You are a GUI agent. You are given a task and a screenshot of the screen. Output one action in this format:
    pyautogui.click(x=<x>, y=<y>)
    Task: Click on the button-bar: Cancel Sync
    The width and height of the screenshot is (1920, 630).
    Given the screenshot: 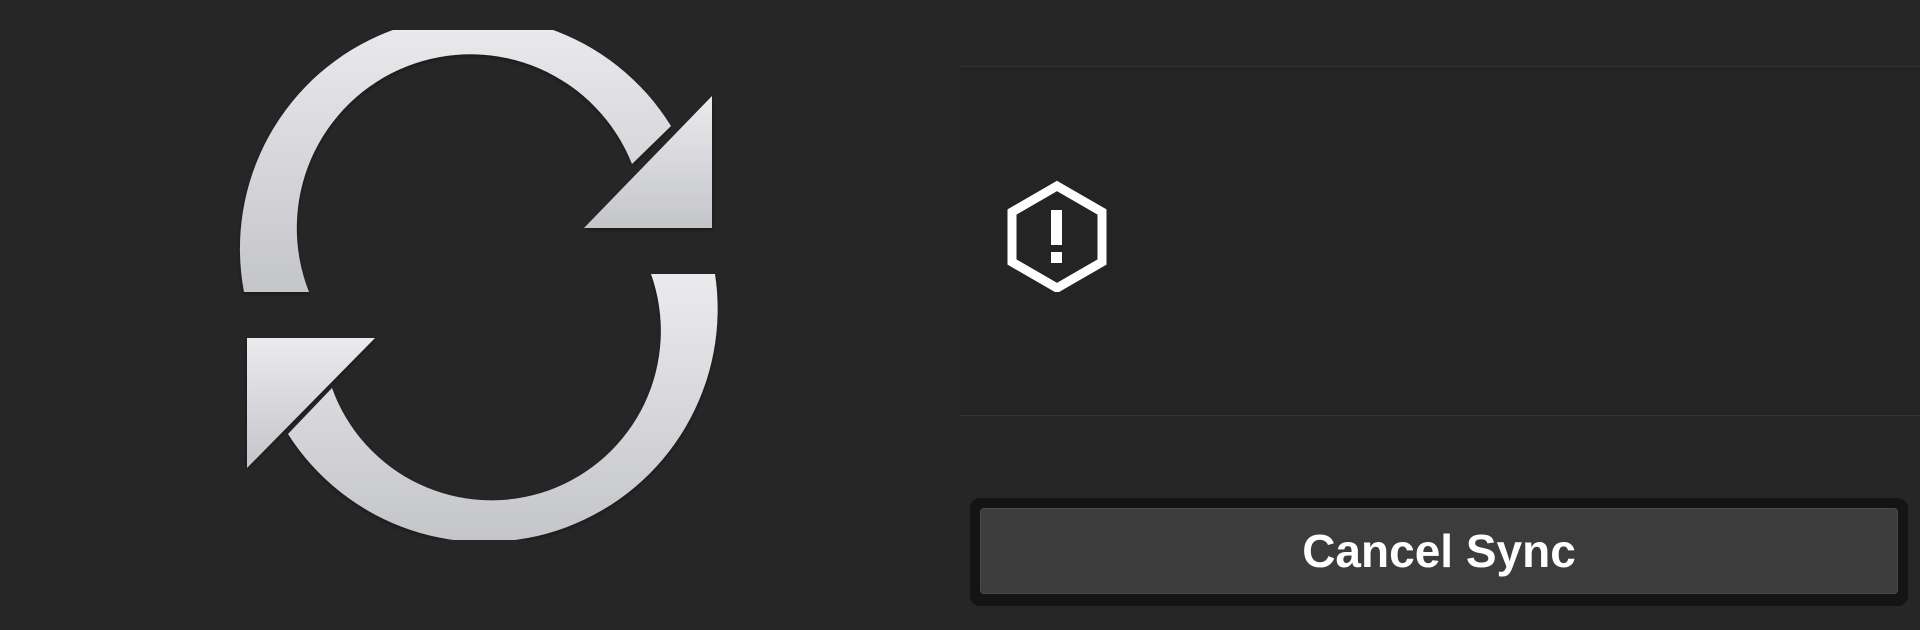 What is the action you would take?
    pyautogui.click(x=1439, y=552)
    